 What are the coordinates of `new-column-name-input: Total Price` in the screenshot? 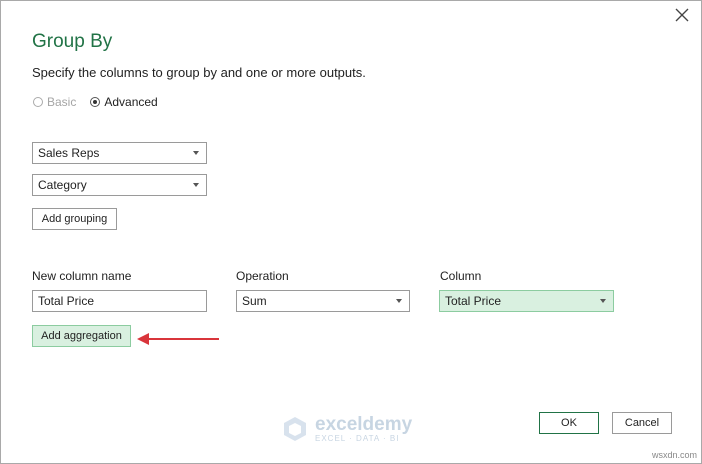 It's located at (119, 301).